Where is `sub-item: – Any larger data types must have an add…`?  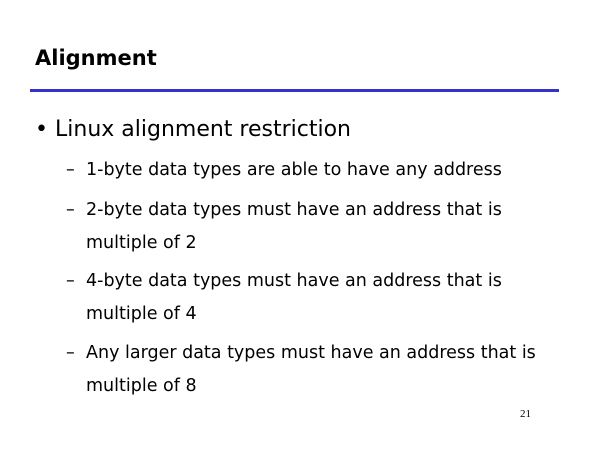
sub-item: – Any larger data types must have an add… is located at coordinates (306, 370).